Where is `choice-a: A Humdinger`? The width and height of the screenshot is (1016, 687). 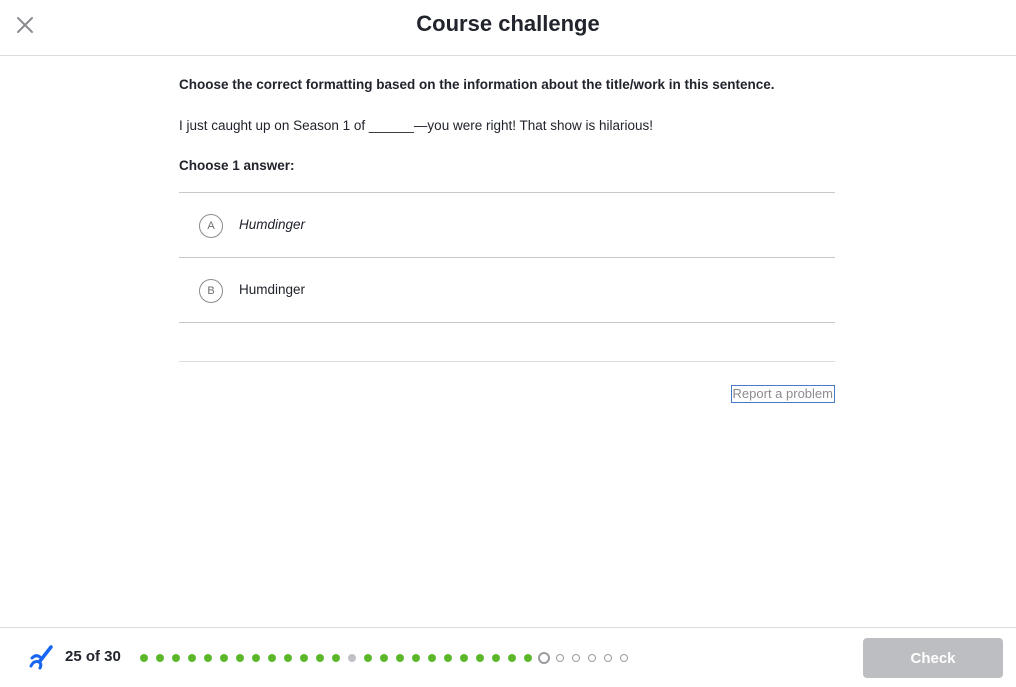
choice-a: A Humdinger is located at coordinates (507, 225).